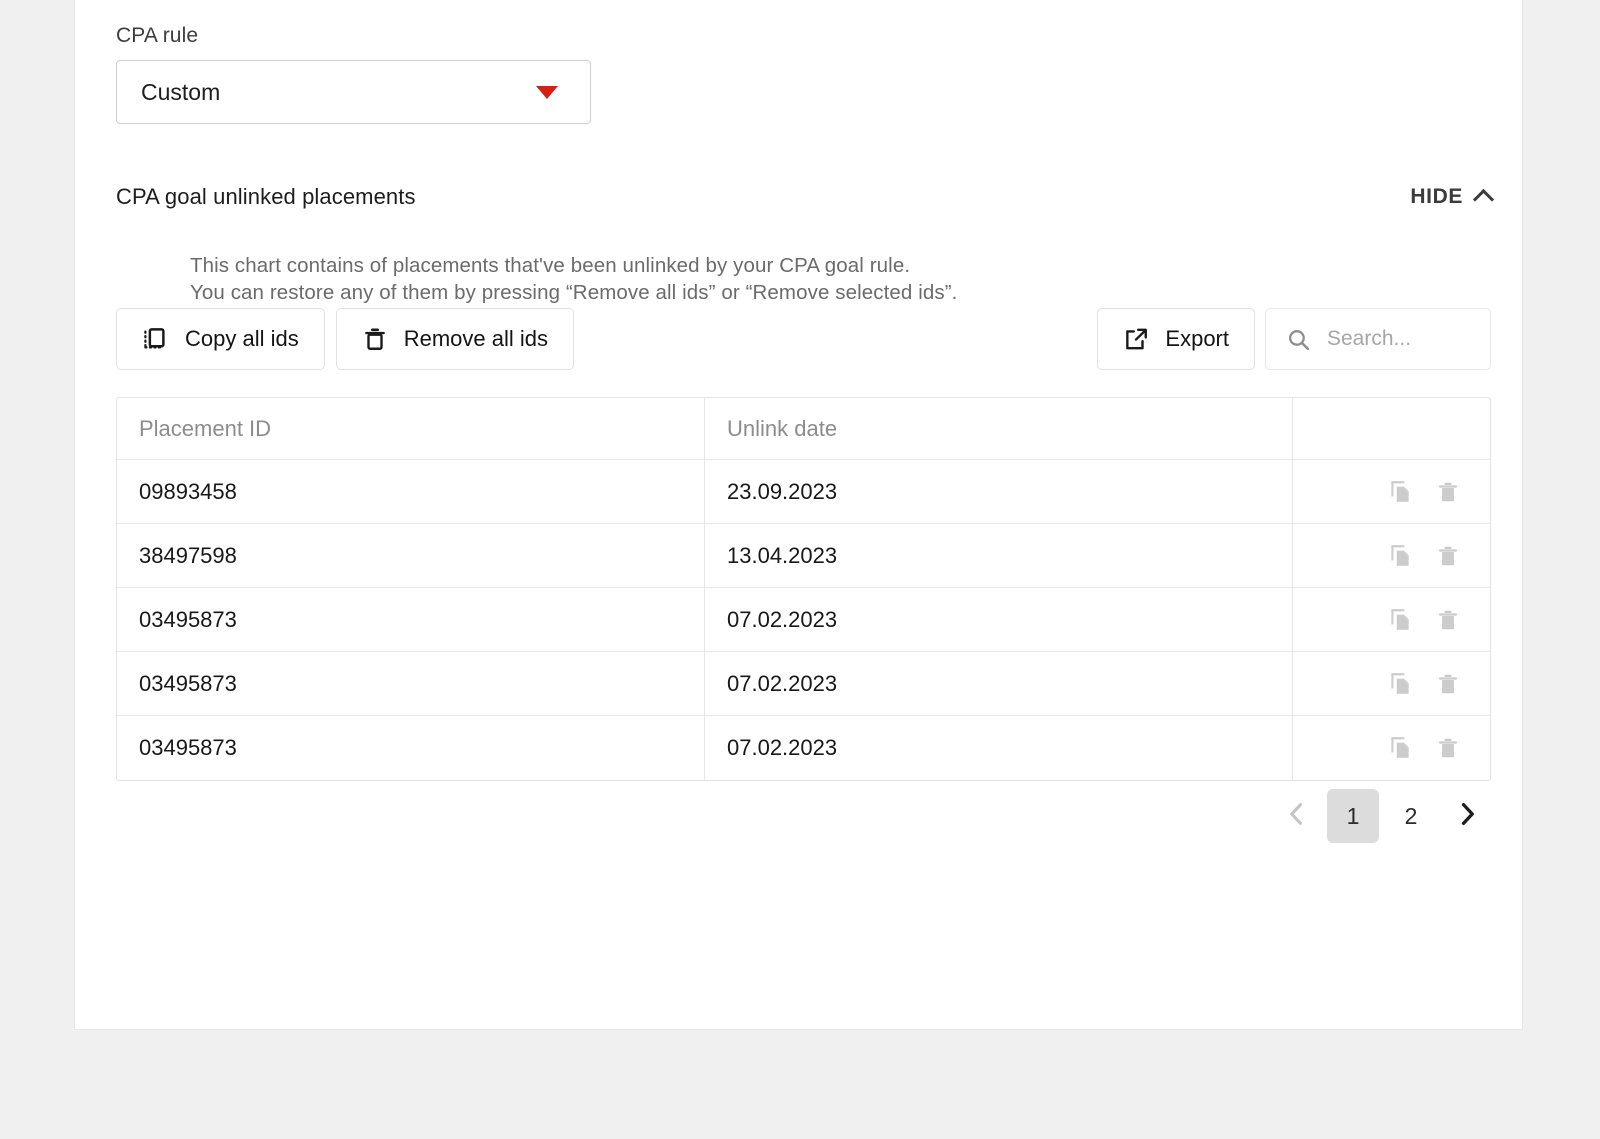  I want to click on hide-toggle-label: HIDE, so click(1436, 196).